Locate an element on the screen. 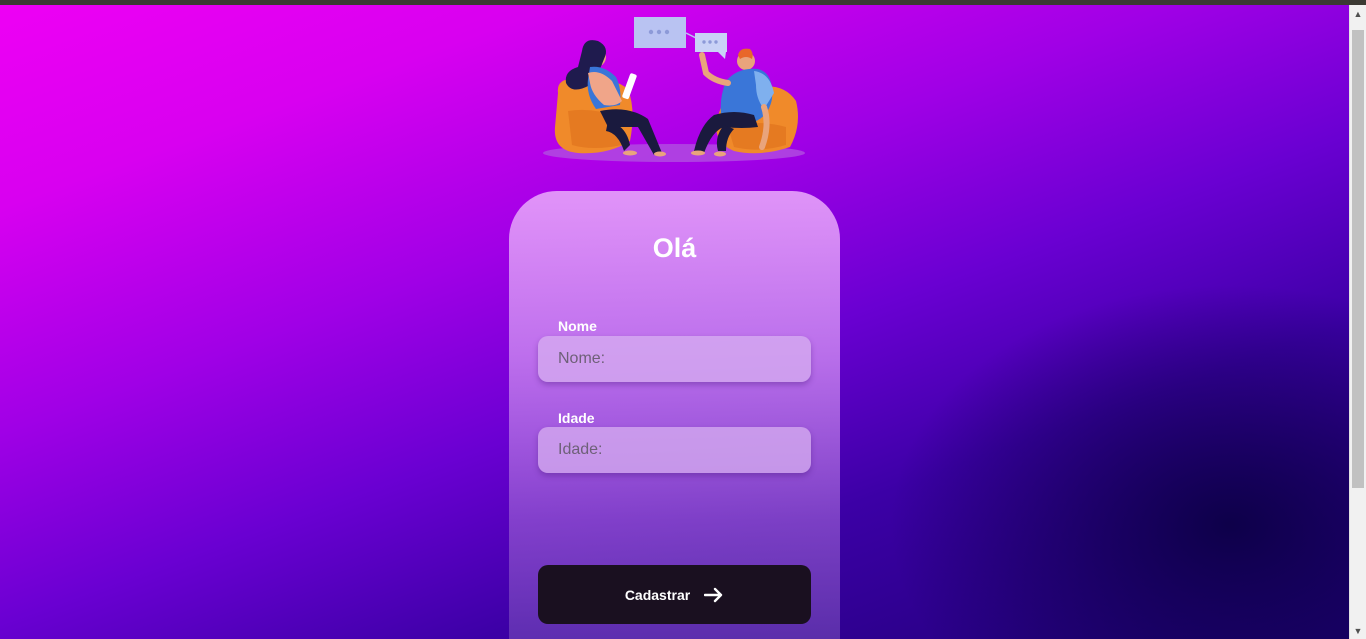  card-title: Olá is located at coordinates (674, 248).